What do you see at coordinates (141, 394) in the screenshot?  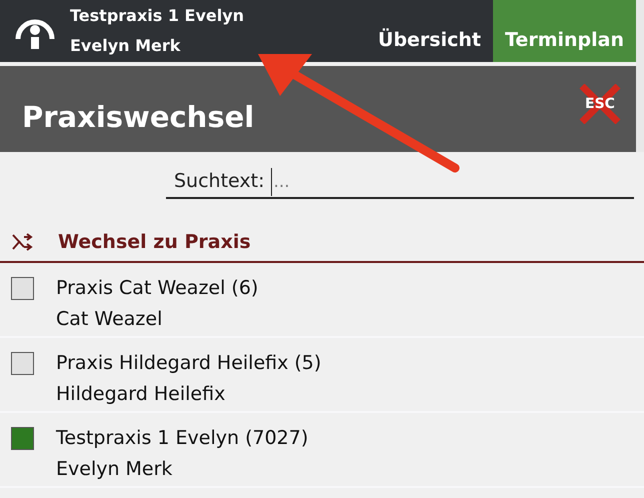 I see `practice-owner: Hildegard Heilefix` at bounding box center [141, 394].